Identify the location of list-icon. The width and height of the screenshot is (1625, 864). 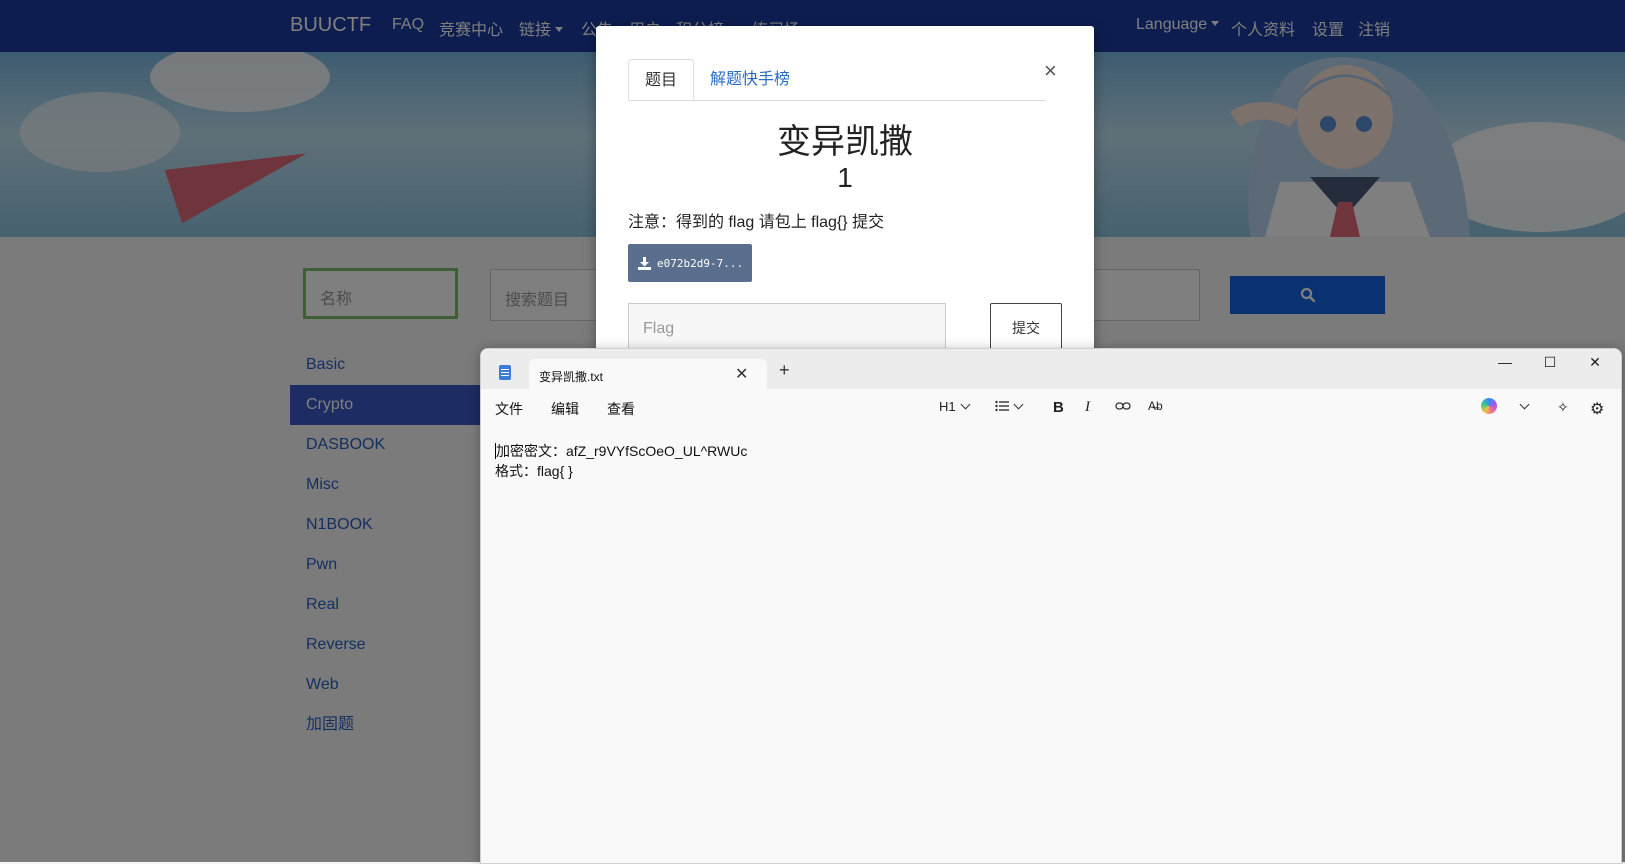
(1002, 406).